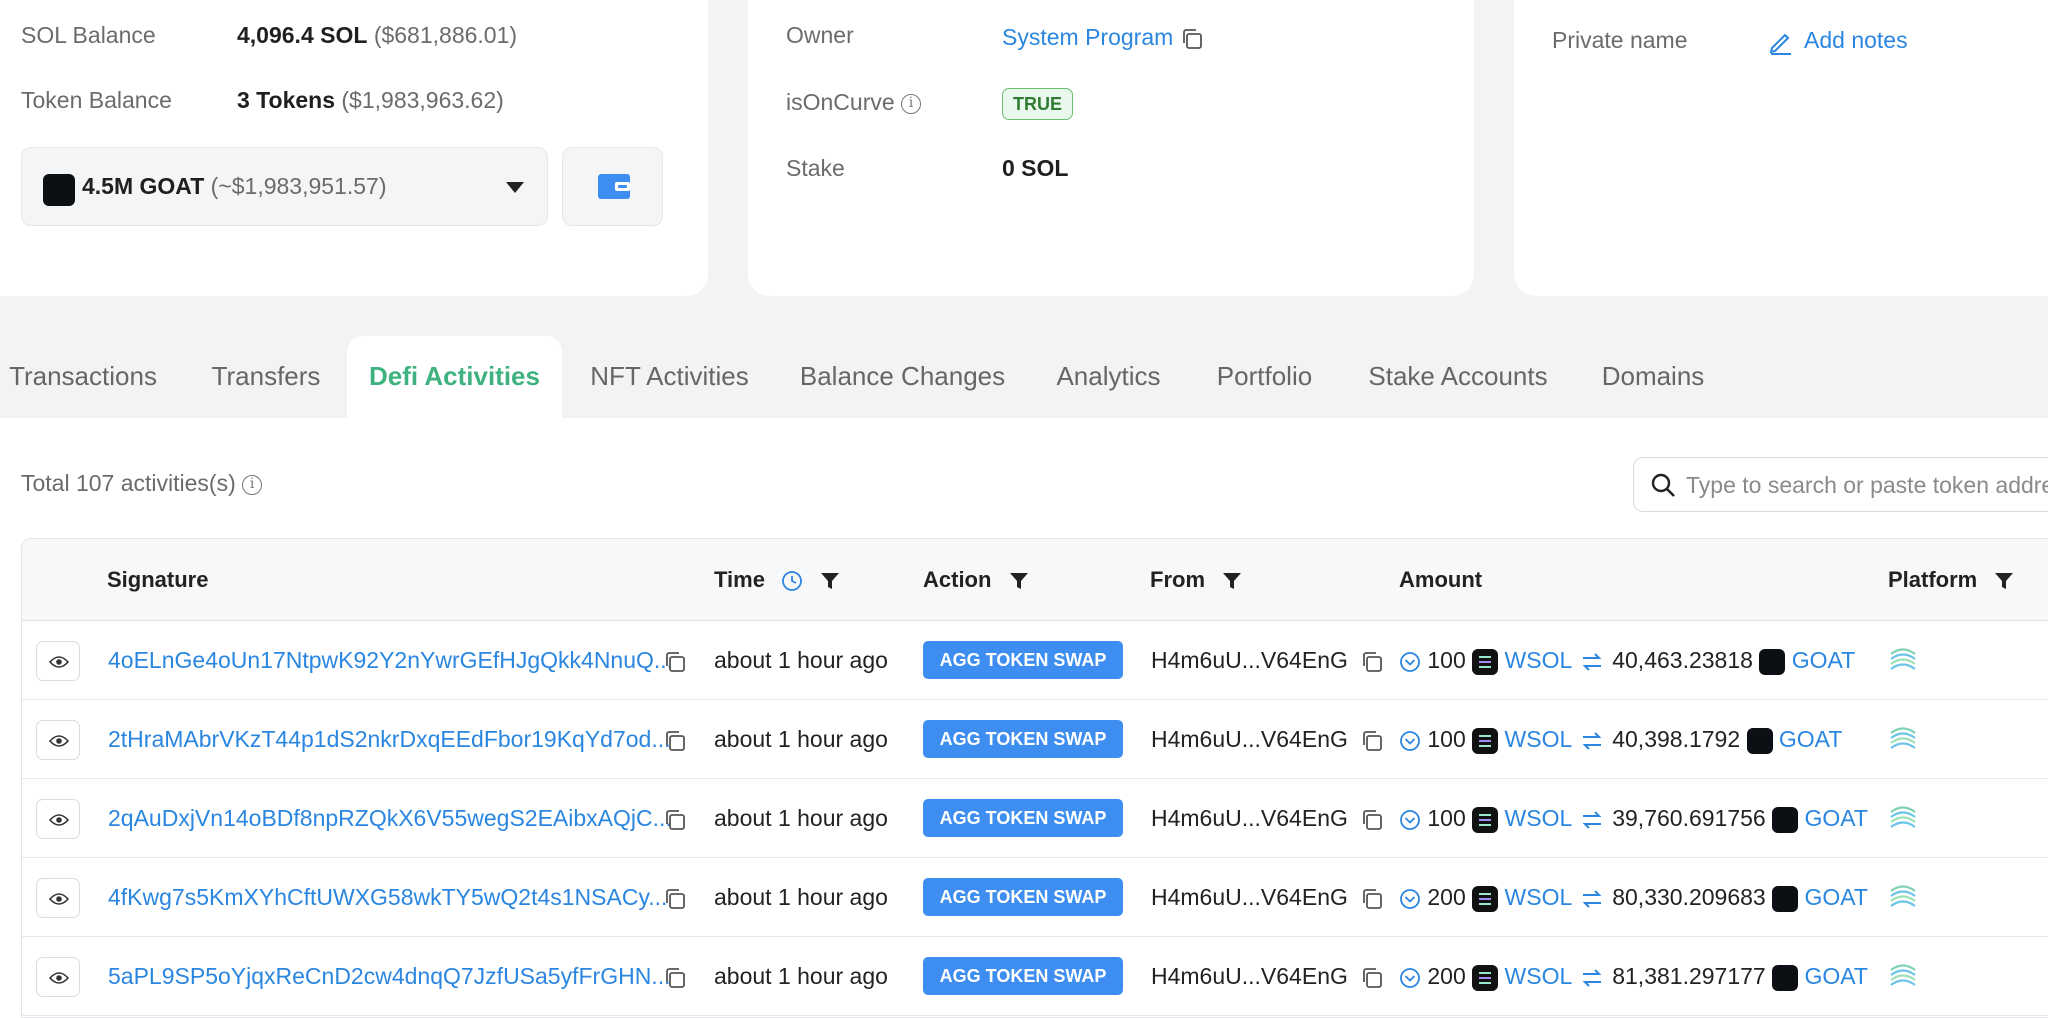 The height and width of the screenshot is (1018, 2048). What do you see at coordinates (1446, 976) in the screenshot?
I see `amount-in: 200` at bounding box center [1446, 976].